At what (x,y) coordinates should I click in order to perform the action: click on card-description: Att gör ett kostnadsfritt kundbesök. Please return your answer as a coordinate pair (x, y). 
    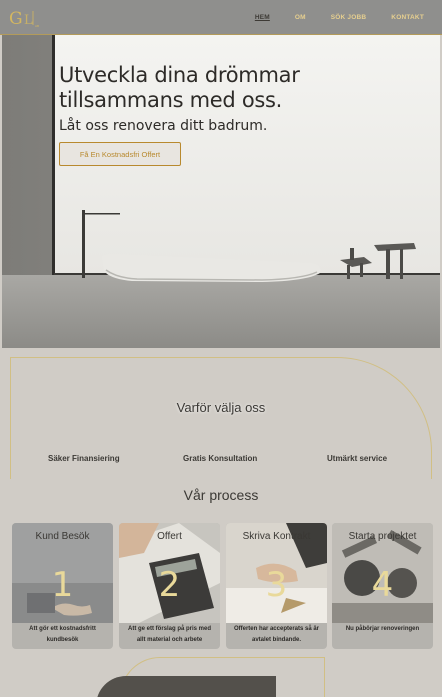
    Looking at the image, I should click on (62, 634).